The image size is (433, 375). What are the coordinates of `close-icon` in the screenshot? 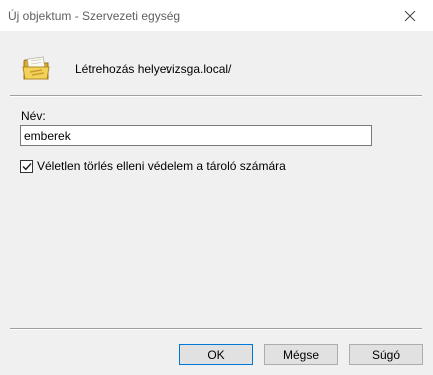 It's located at (410, 15).